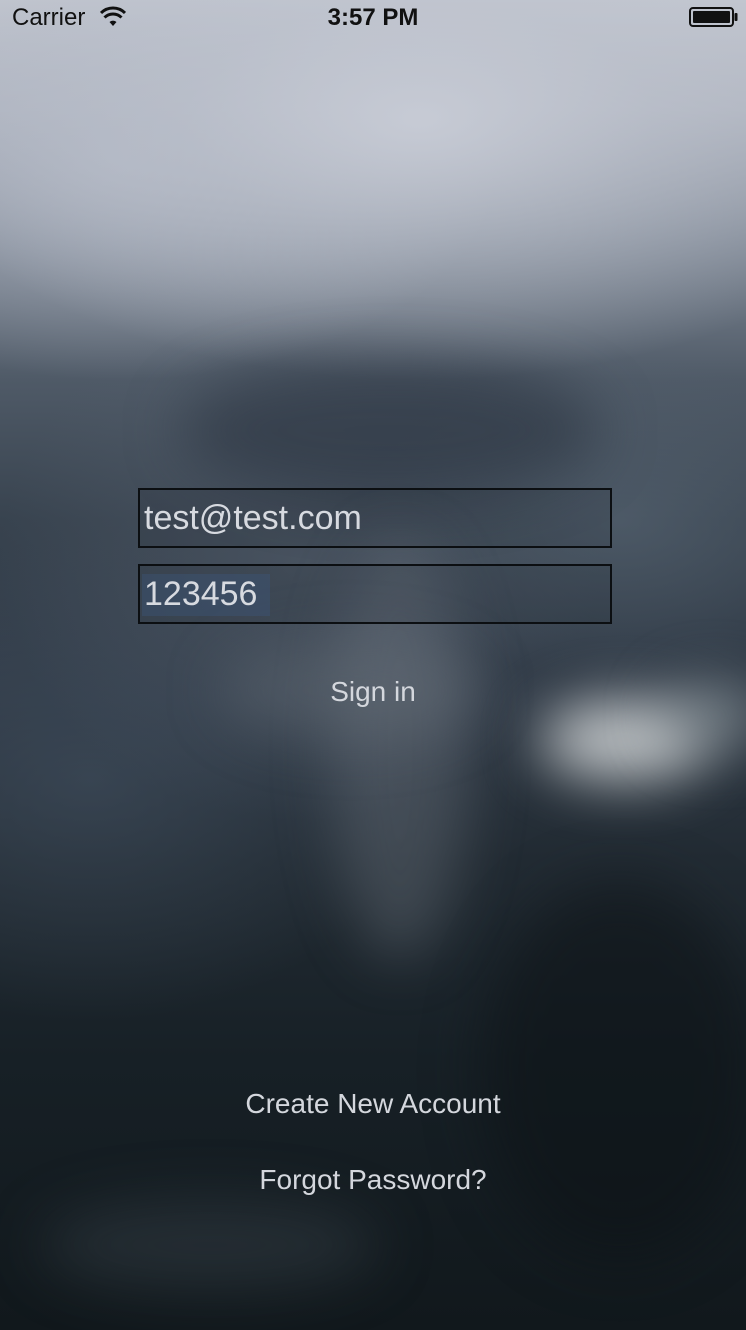 The image size is (746, 1330). I want to click on password-field, so click(375, 594).